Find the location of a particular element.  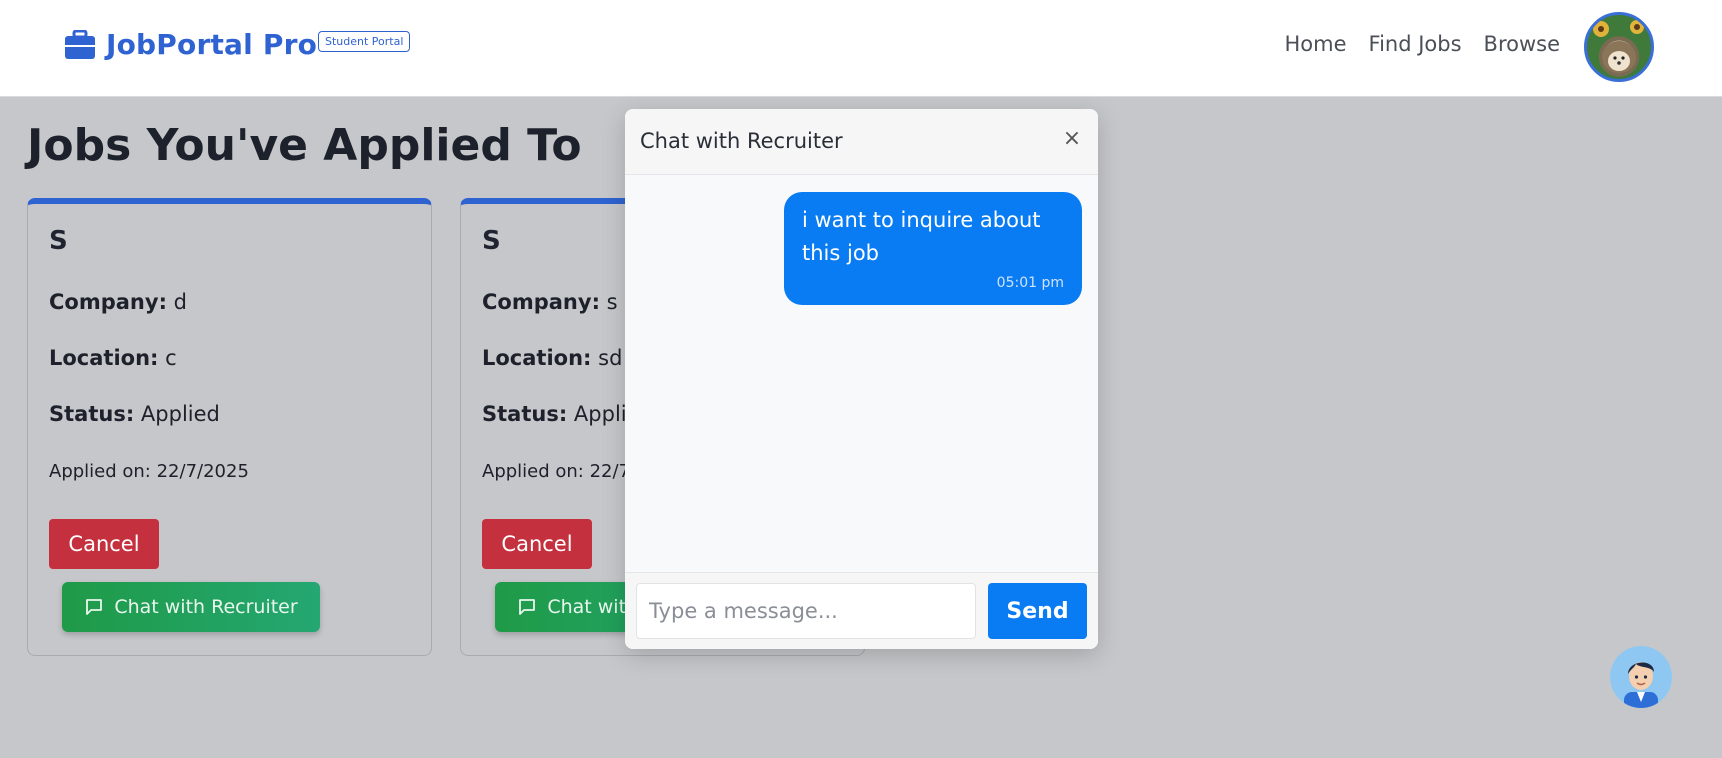

job-company: Company: s is located at coordinates (550, 302).